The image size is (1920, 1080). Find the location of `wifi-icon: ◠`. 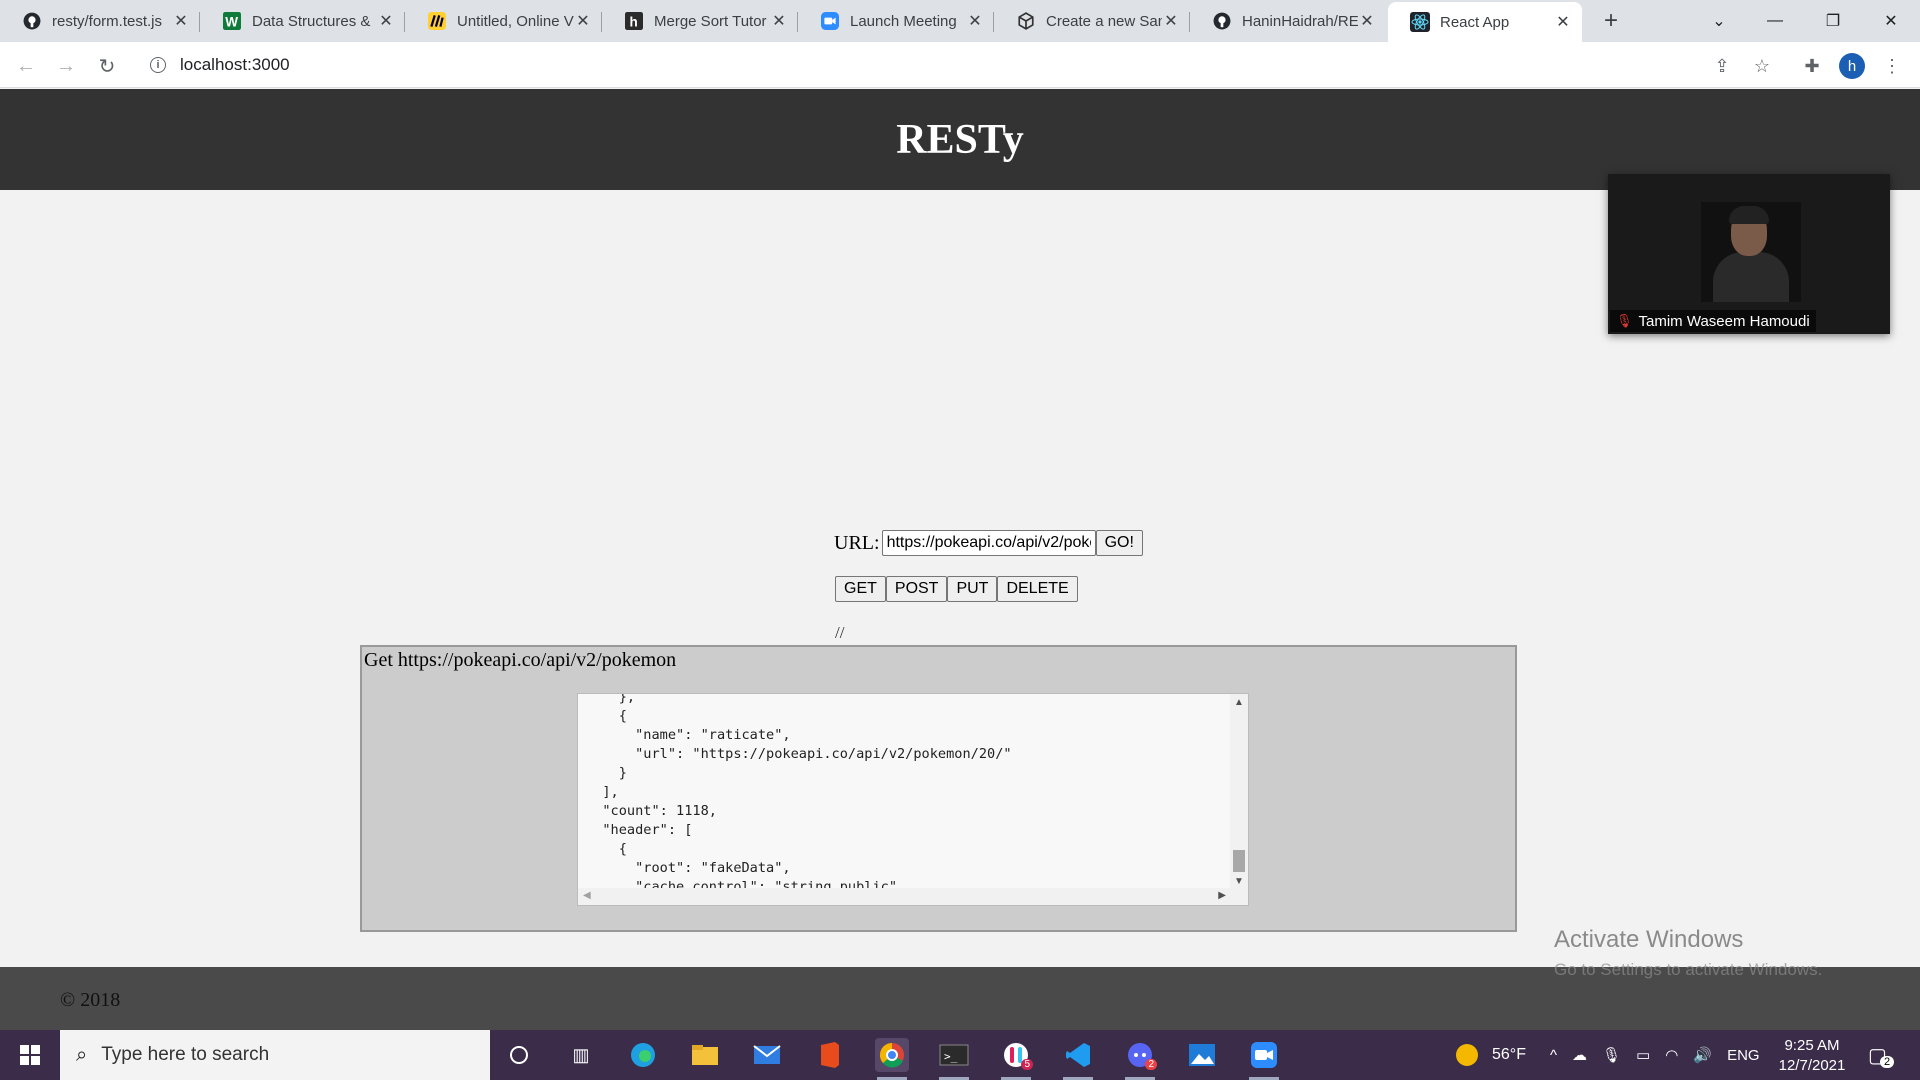

wifi-icon: ◠ is located at coordinates (1671, 1055).